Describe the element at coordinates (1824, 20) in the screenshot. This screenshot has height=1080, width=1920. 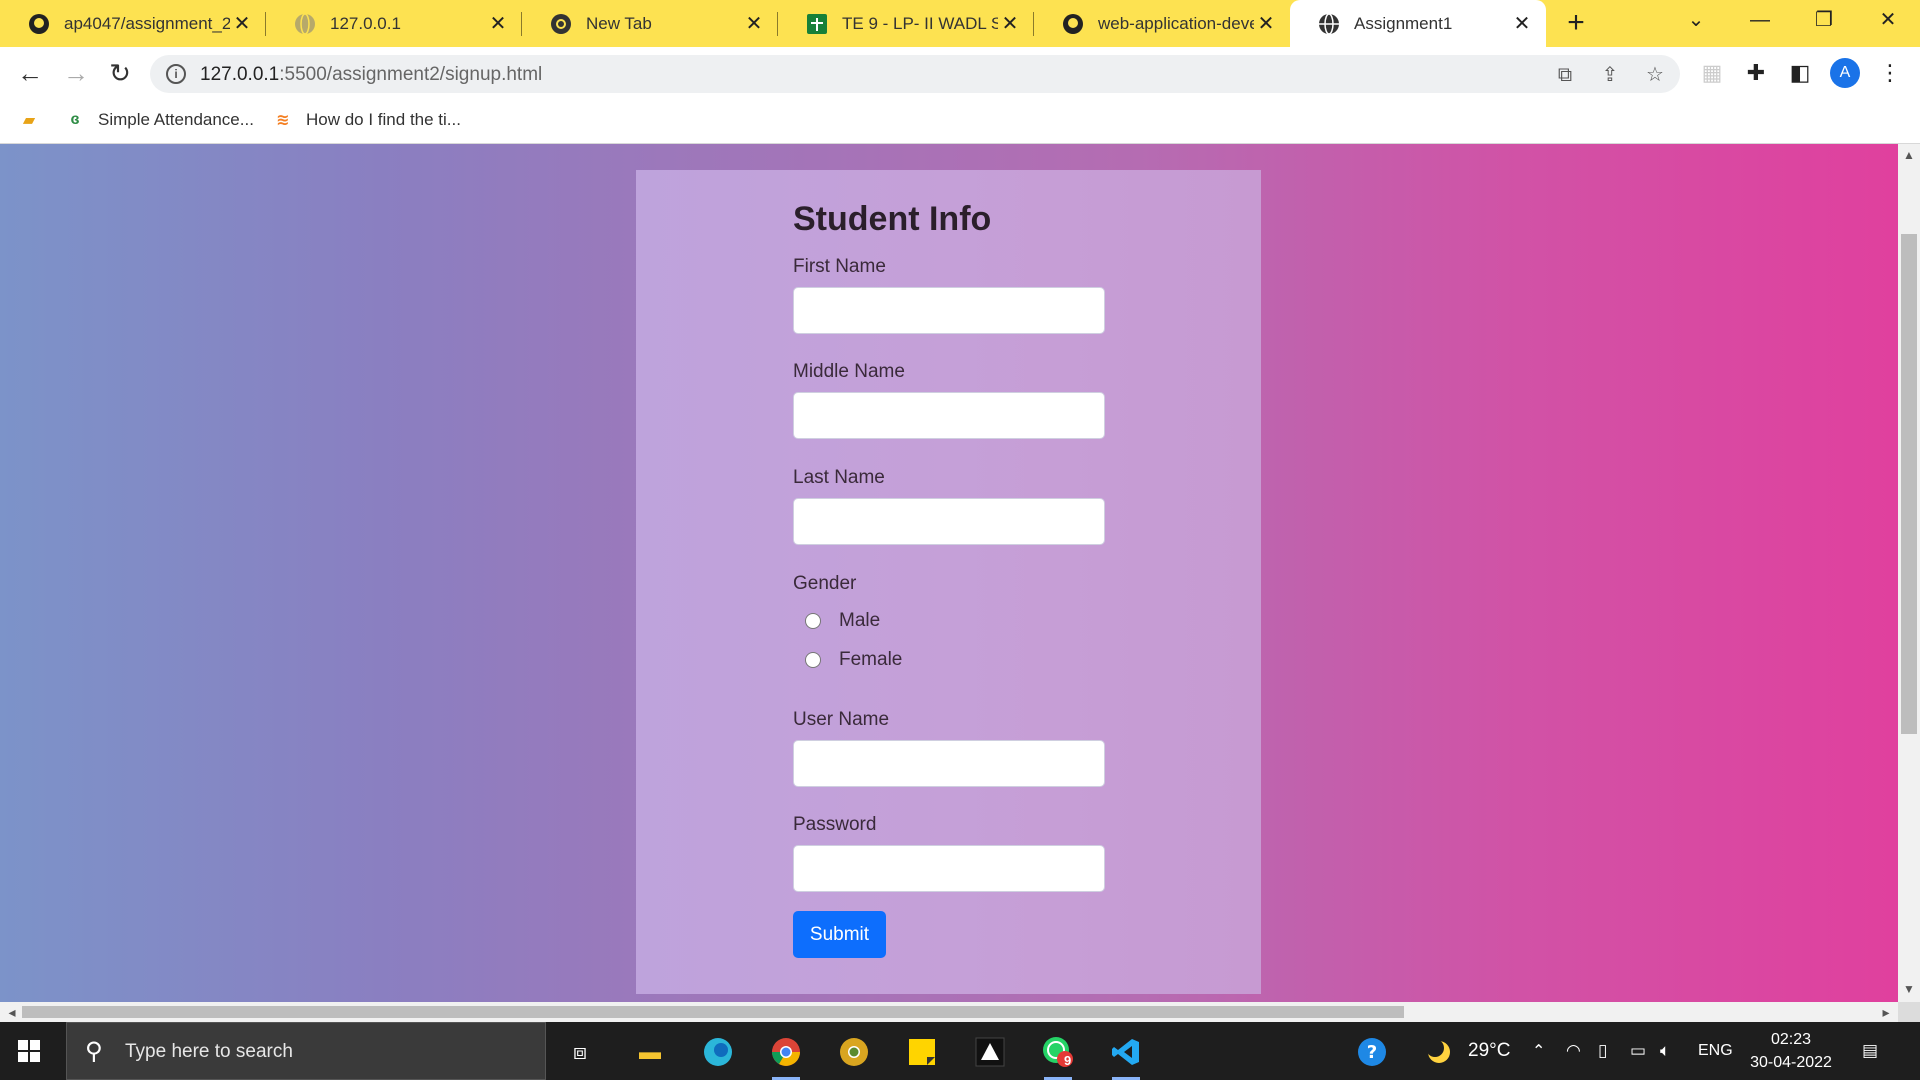
I see `restore-button: ❐` at that location.